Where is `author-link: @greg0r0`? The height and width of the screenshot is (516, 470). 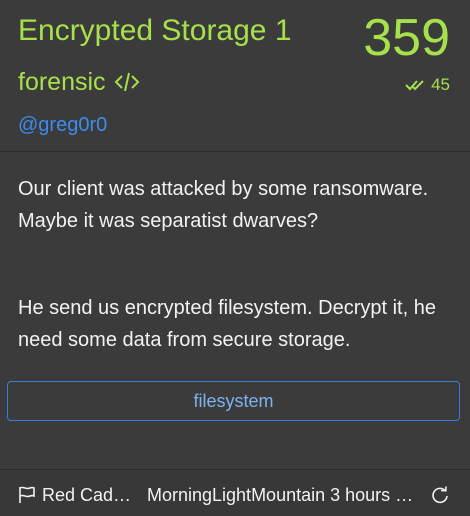 author-link: @greg0r0 is located at coordinates (62, 125).